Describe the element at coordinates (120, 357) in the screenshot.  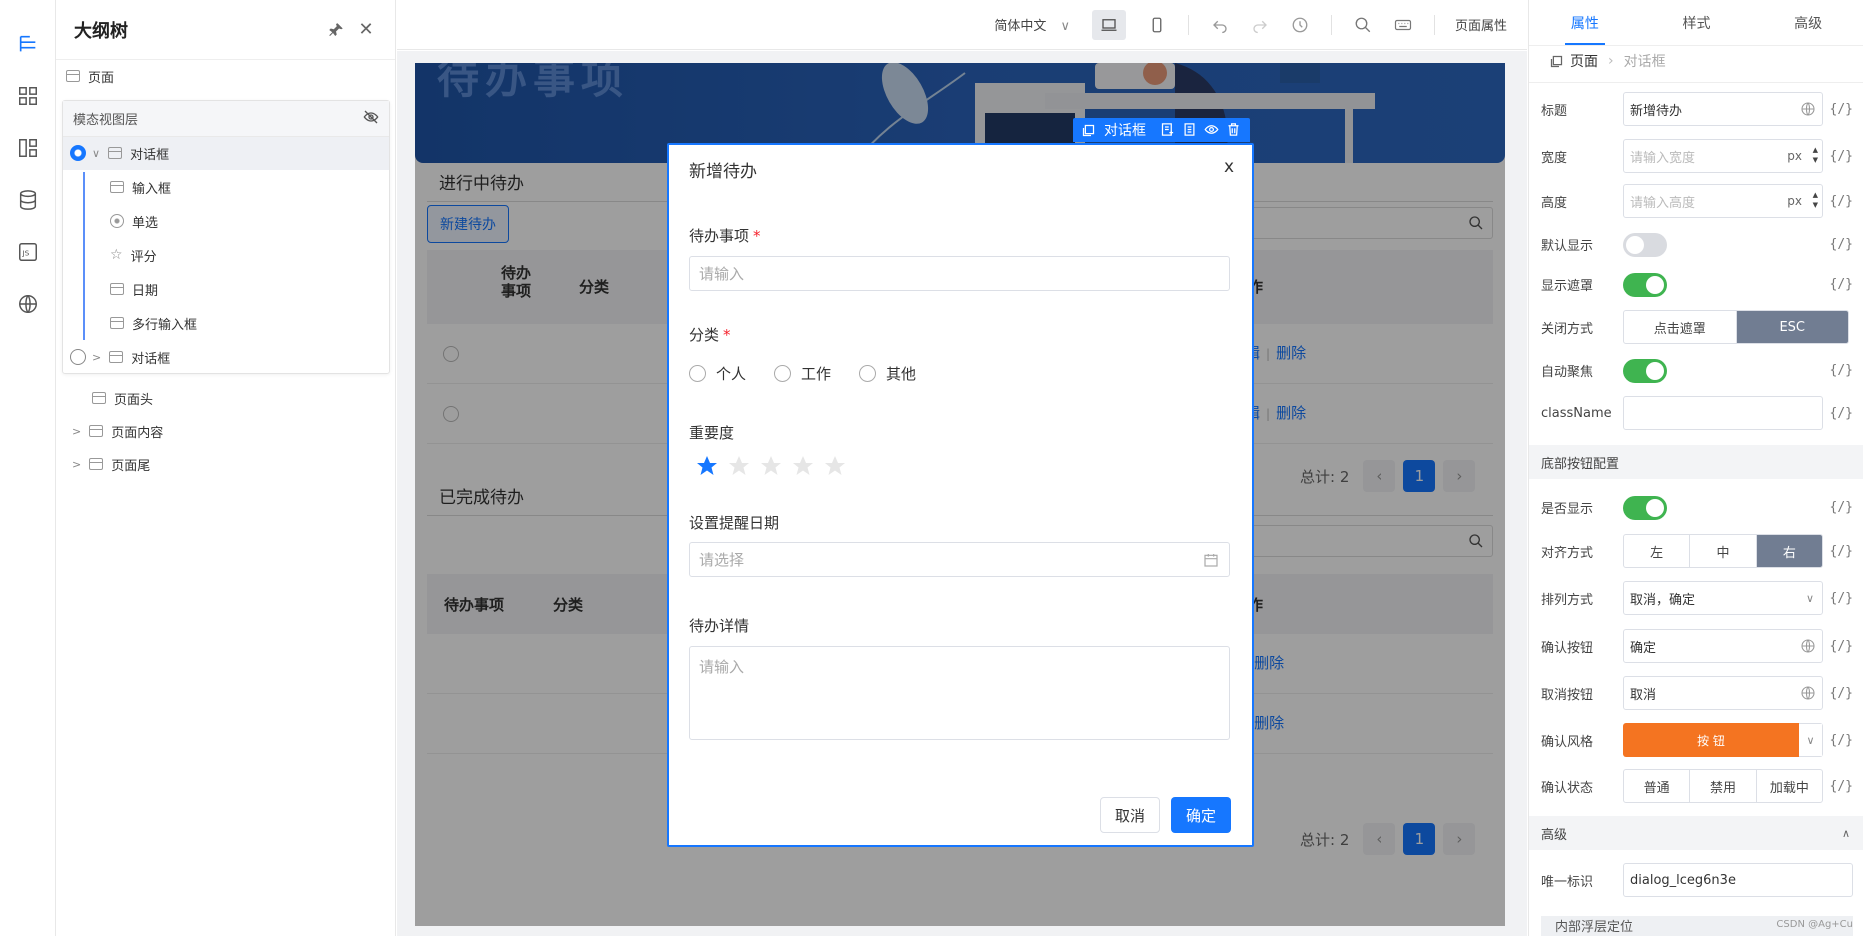
I see `tree-item-dialog-2: > 对话框` at that location.